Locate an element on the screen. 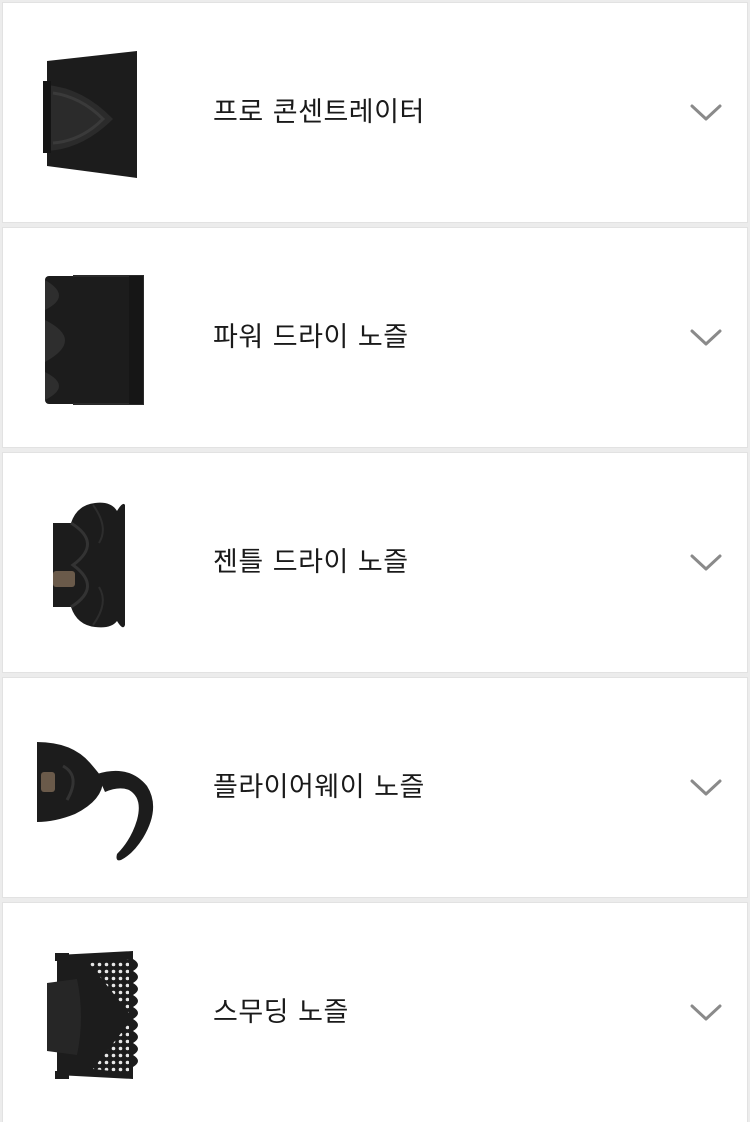  gentle-dry-nozzle-icon is located at coordinates (98, 563).